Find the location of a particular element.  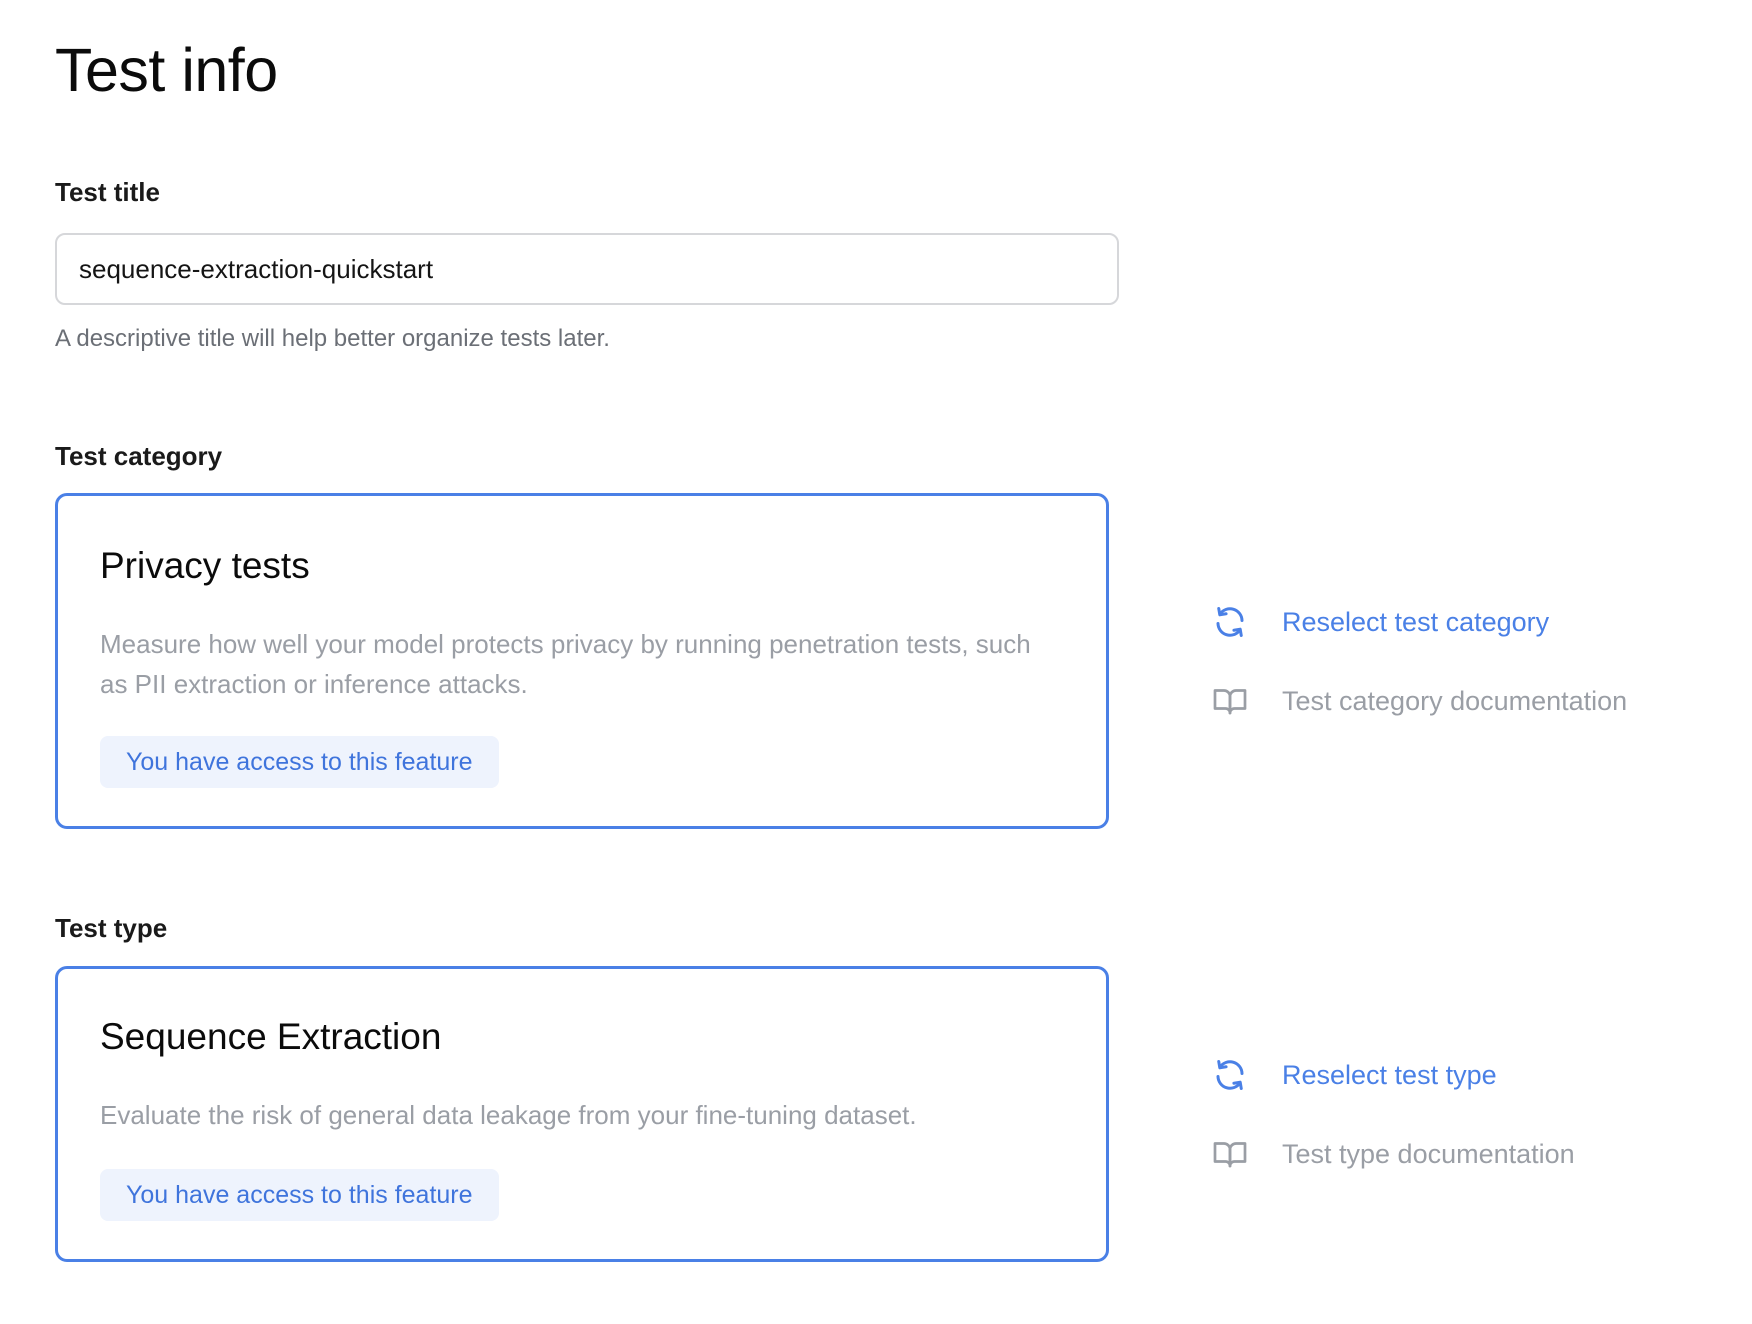

test-title-input is located at coordinates (587, 269).